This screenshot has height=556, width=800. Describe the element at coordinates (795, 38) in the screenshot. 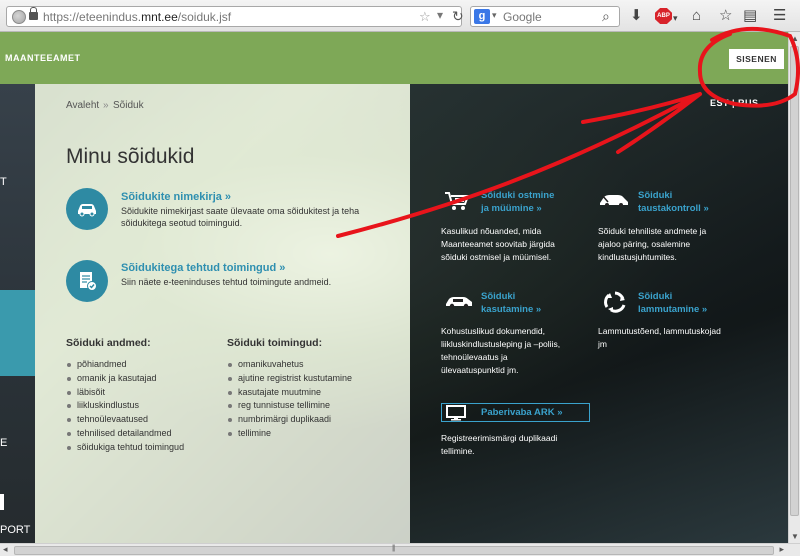

I see `scroll-up-icon: ▲` at that location.